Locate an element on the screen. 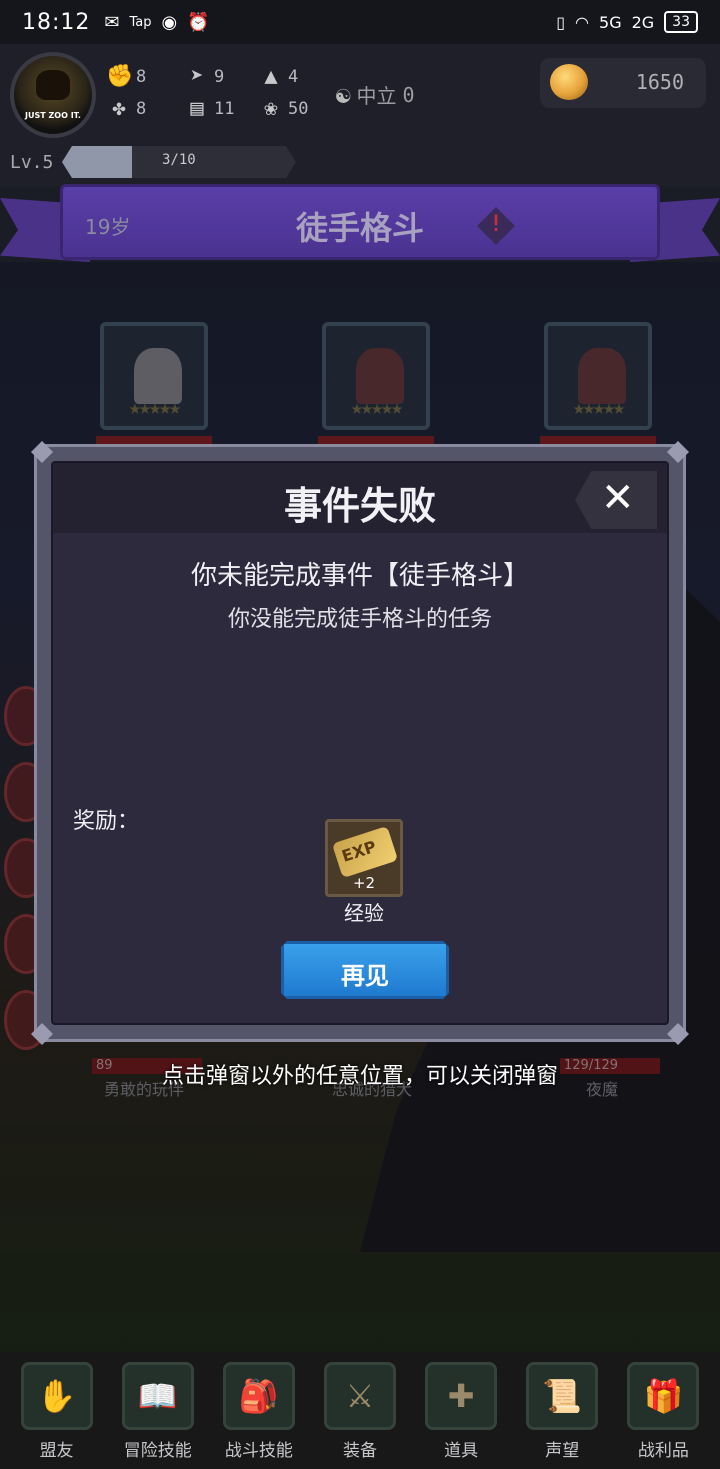 The image size is (720, 1469). status-app-icons: ✉ Tap ◉ ⏰ is located at coordinates (156, 22).